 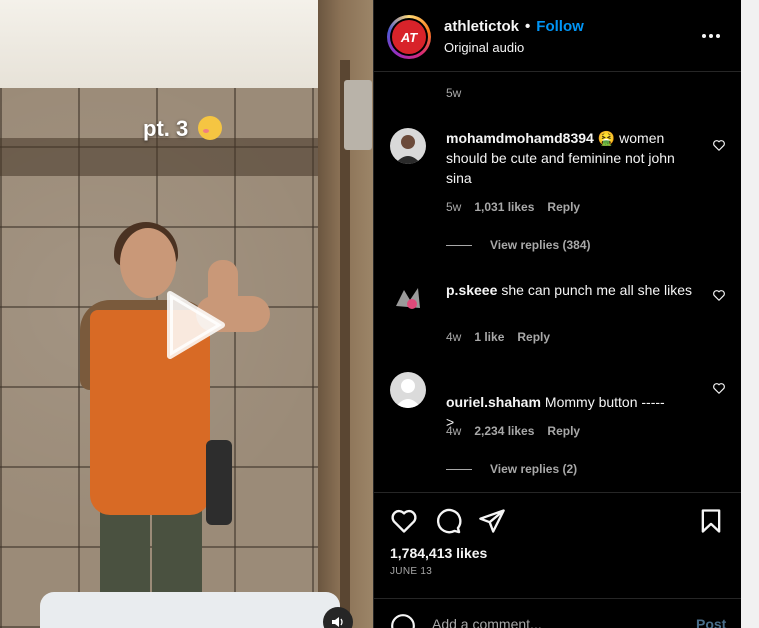 I want to click on person-pants-left, so click(x=125, y=550).